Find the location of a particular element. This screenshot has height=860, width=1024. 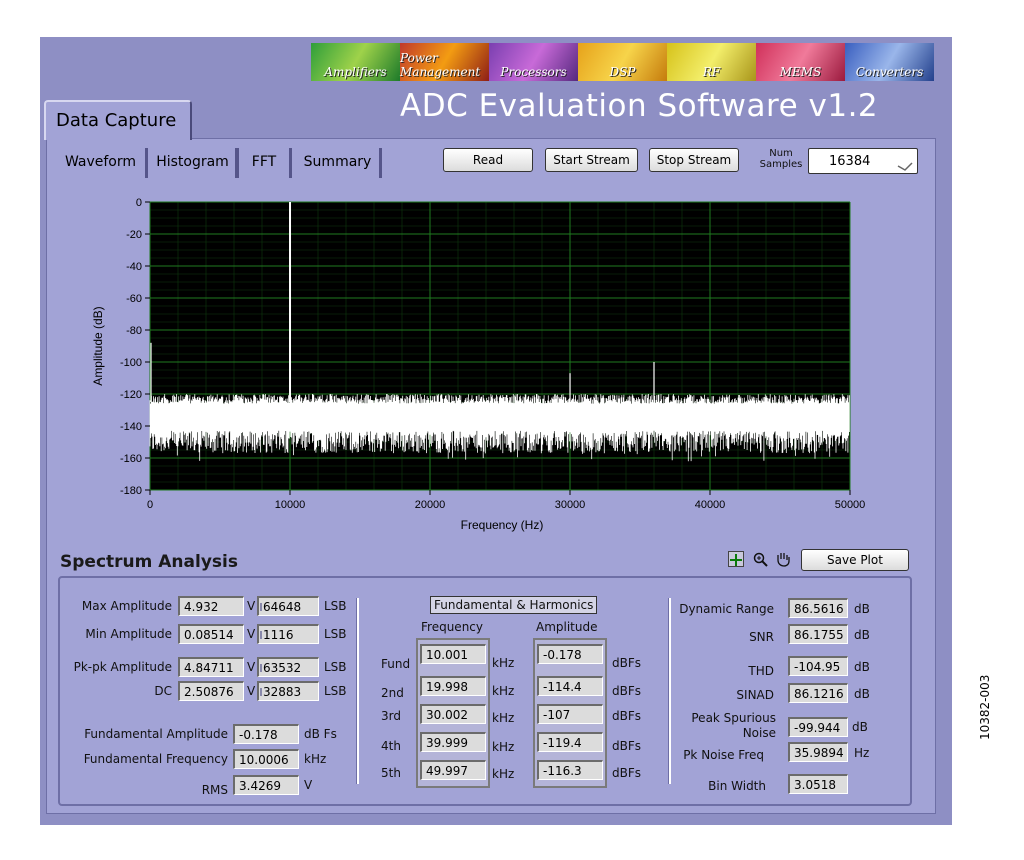

save-plot-button: Save Plot is located at coordinates (855, 560).